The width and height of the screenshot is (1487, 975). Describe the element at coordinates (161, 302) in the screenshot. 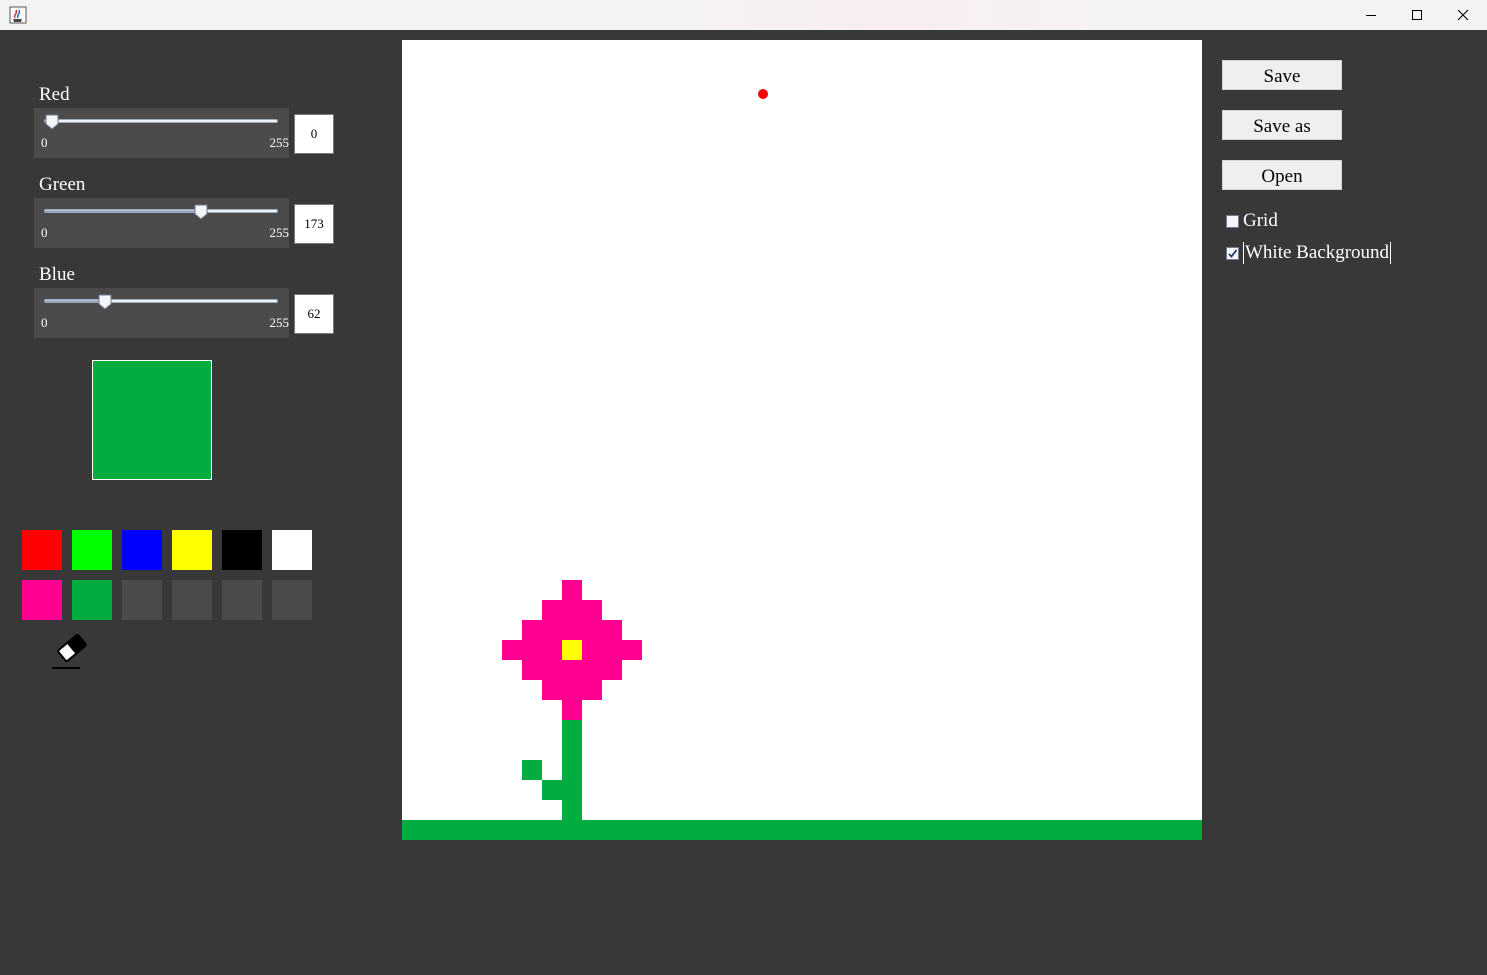

I see `blue-slider-track` at that location.